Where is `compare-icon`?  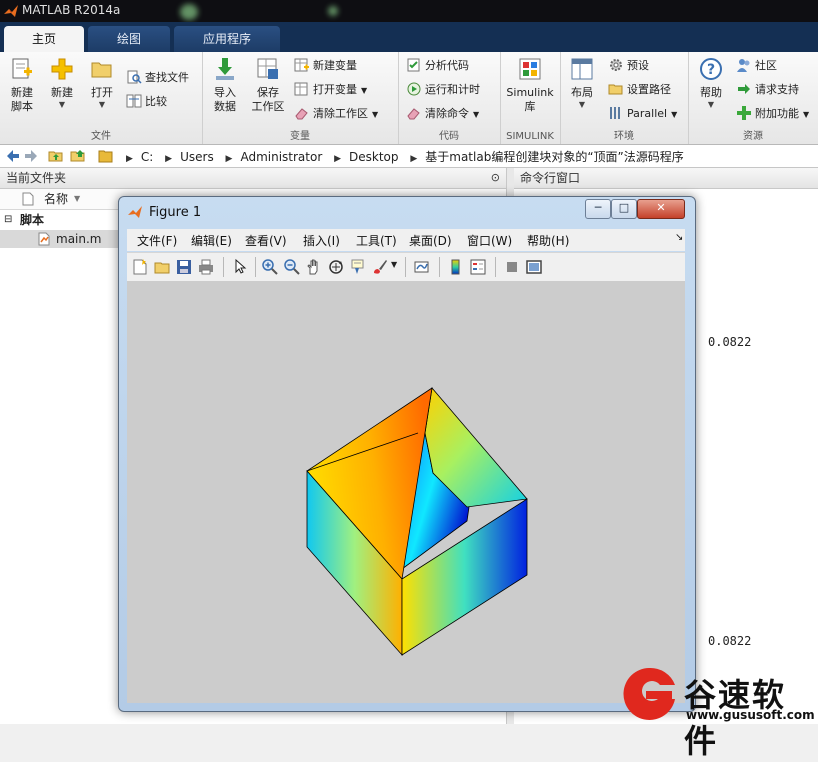 compare-icon is located at coordinates (134, 101).